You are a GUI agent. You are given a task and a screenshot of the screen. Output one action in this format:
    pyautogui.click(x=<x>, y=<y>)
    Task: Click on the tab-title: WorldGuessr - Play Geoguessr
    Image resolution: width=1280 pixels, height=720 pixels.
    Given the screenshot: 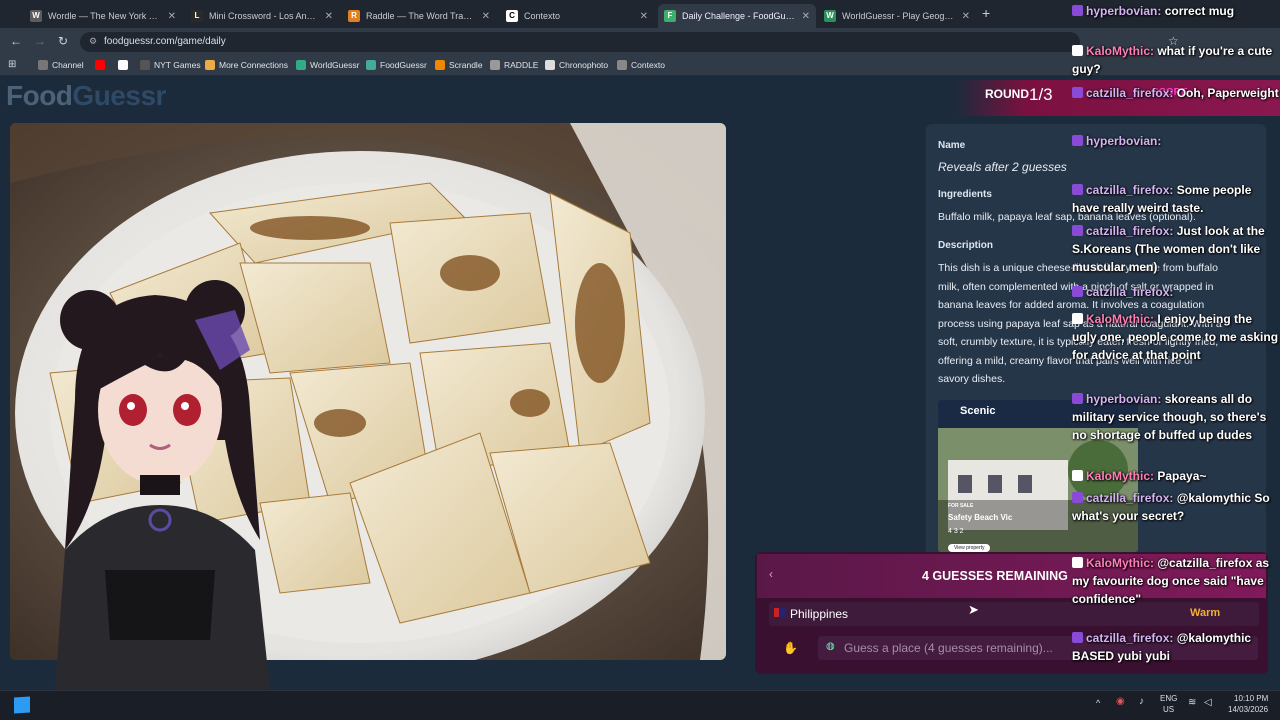 What is the action you would take?
    pyautogui.click(x=899, y=16)
    